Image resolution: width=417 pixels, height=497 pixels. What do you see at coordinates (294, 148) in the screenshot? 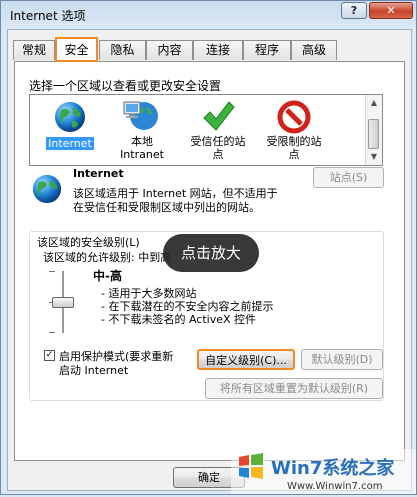
I see `zone-label-restricted-sites: 受限制的站 点` at bounding box center [294, 148].